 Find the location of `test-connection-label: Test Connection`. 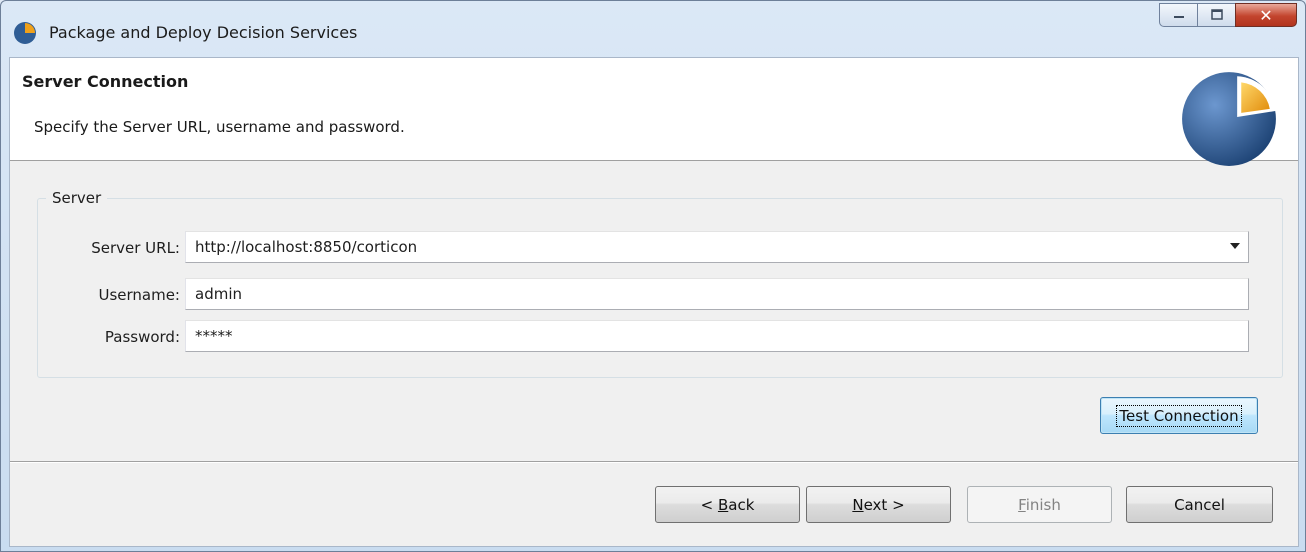

test-connection-label: Test Connection is located at coordinates (1179, 415).